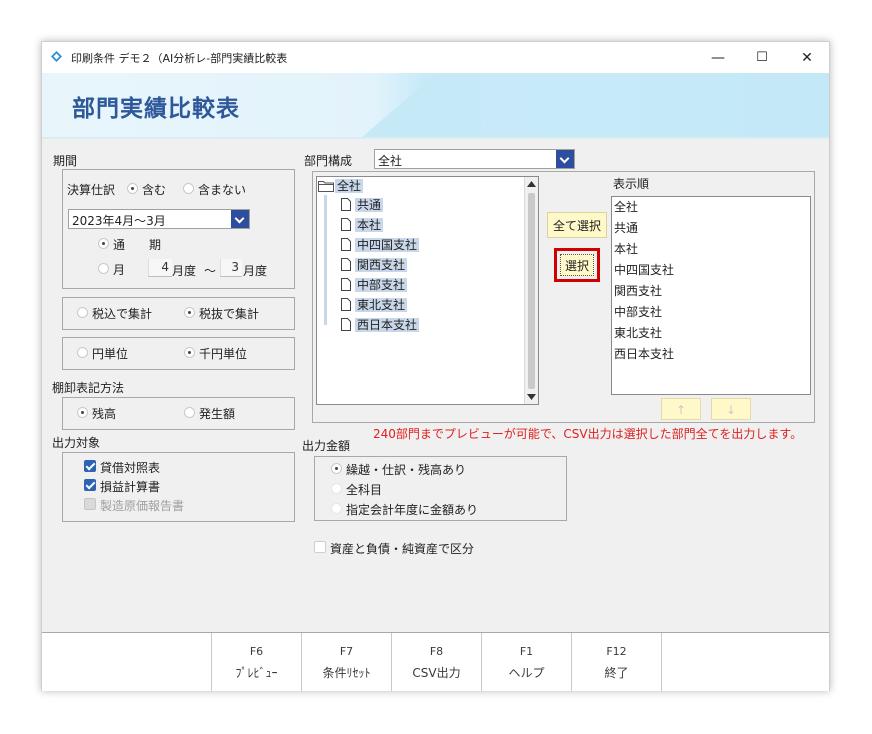  I want to click on display-order-list: 全社 共通 本社 中四国支社 関西支社 中部支社 東北支社 西日本支社, so click(711, 295).